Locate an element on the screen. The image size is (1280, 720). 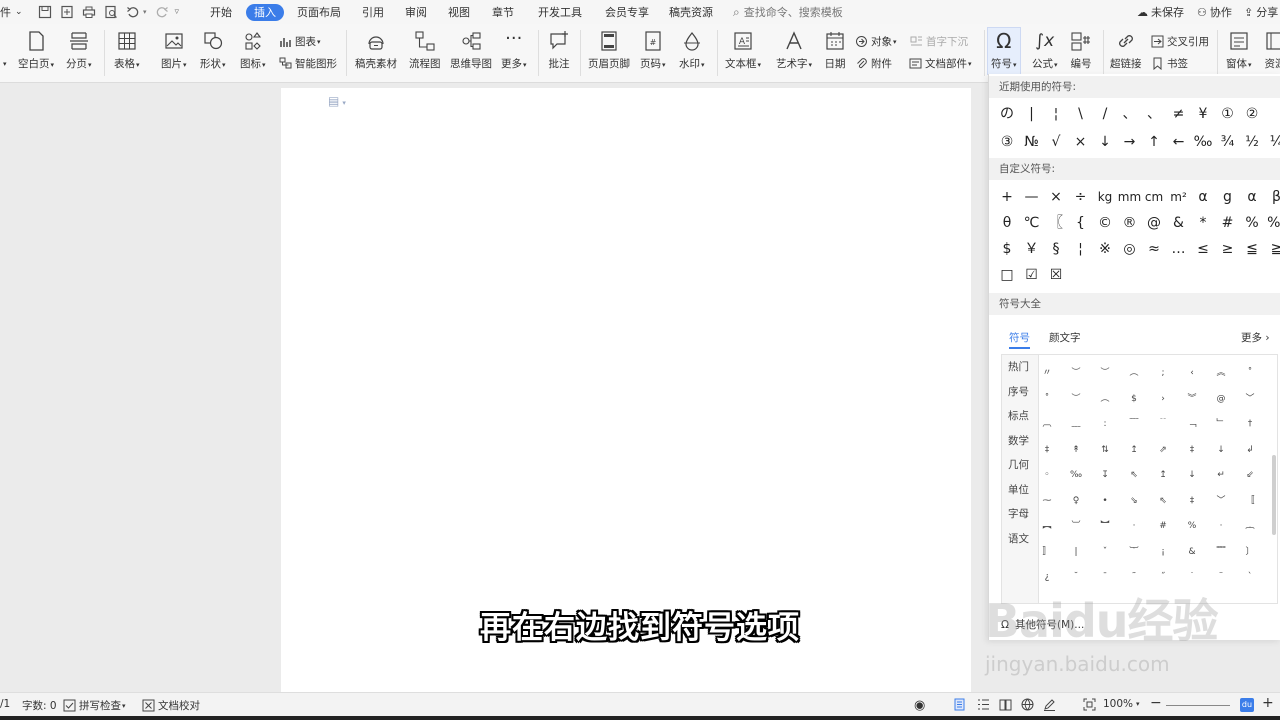
symbol-category: 语文 is located at coordinates (1018, 538).